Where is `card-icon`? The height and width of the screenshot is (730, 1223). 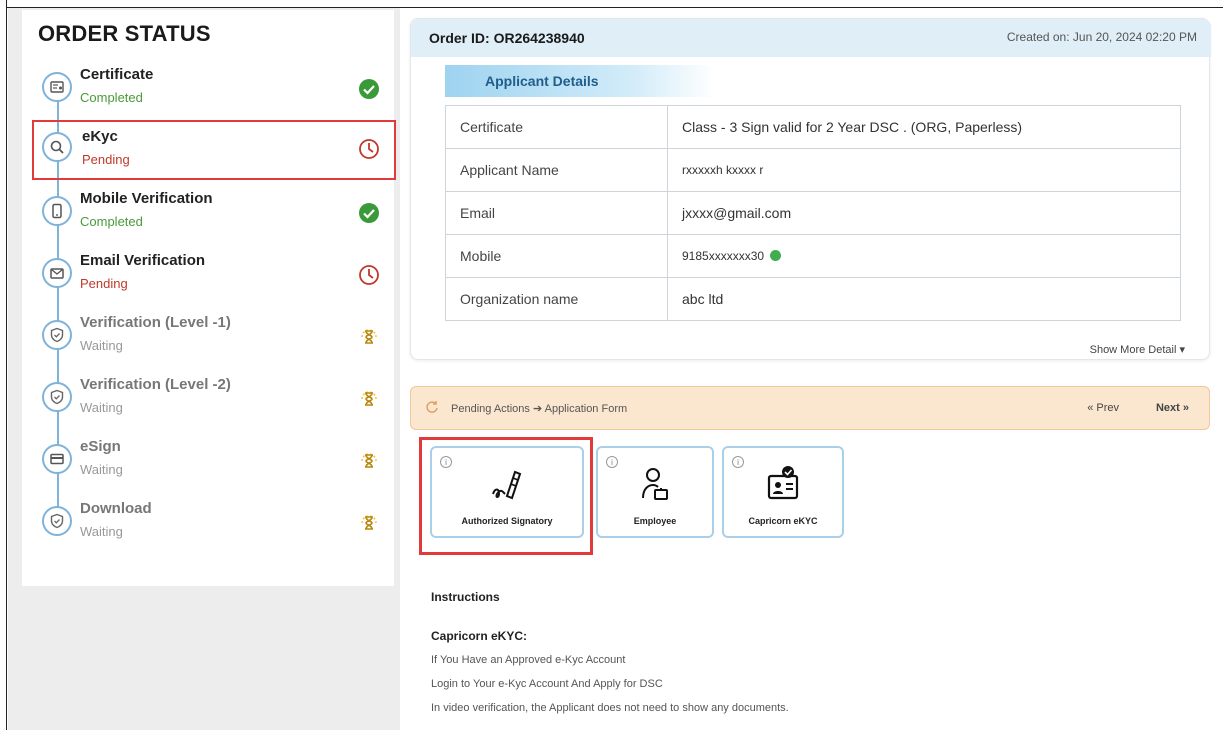 card-icon is located at coordinates (57, 459).